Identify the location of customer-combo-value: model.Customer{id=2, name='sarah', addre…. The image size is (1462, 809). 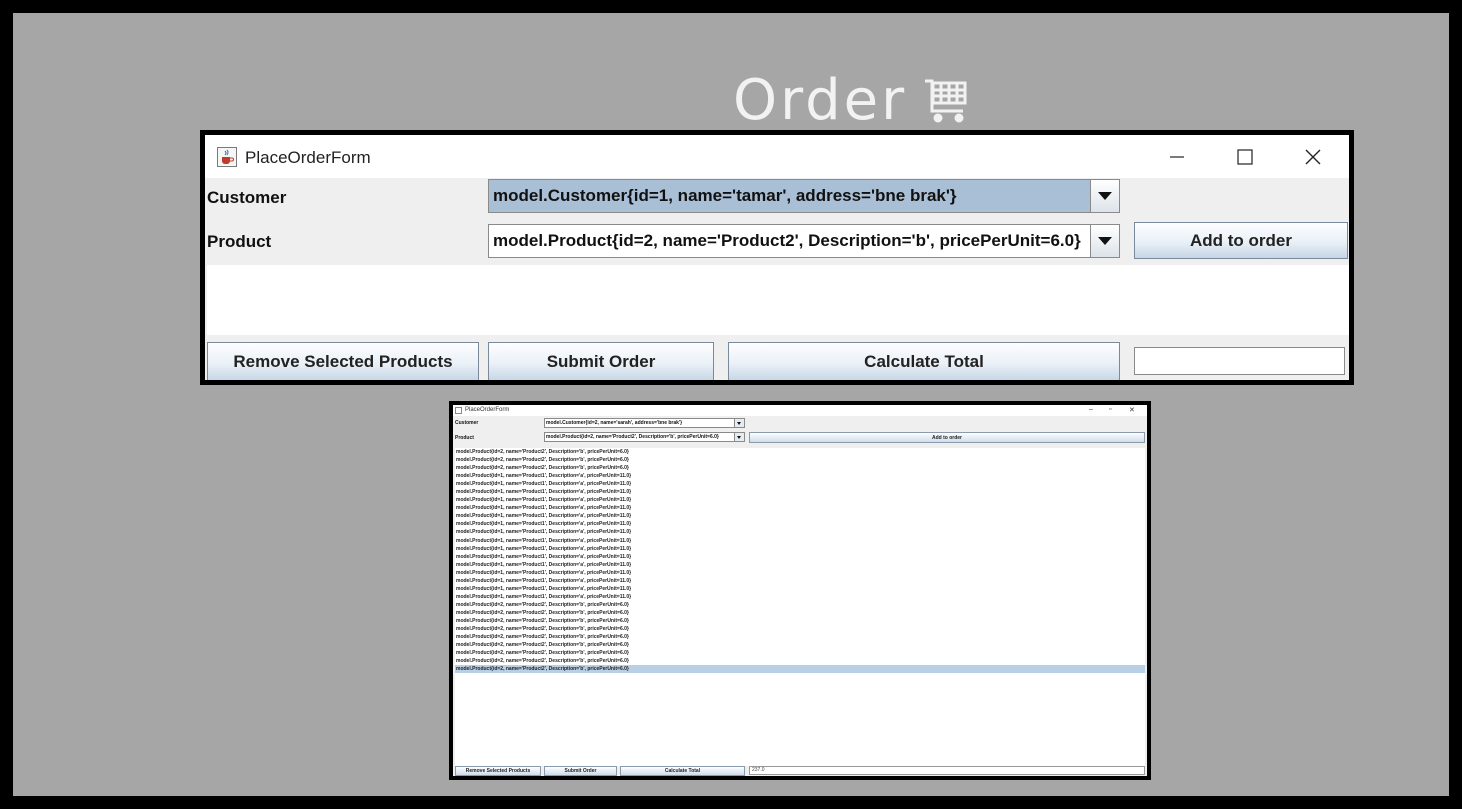
(614, 423).